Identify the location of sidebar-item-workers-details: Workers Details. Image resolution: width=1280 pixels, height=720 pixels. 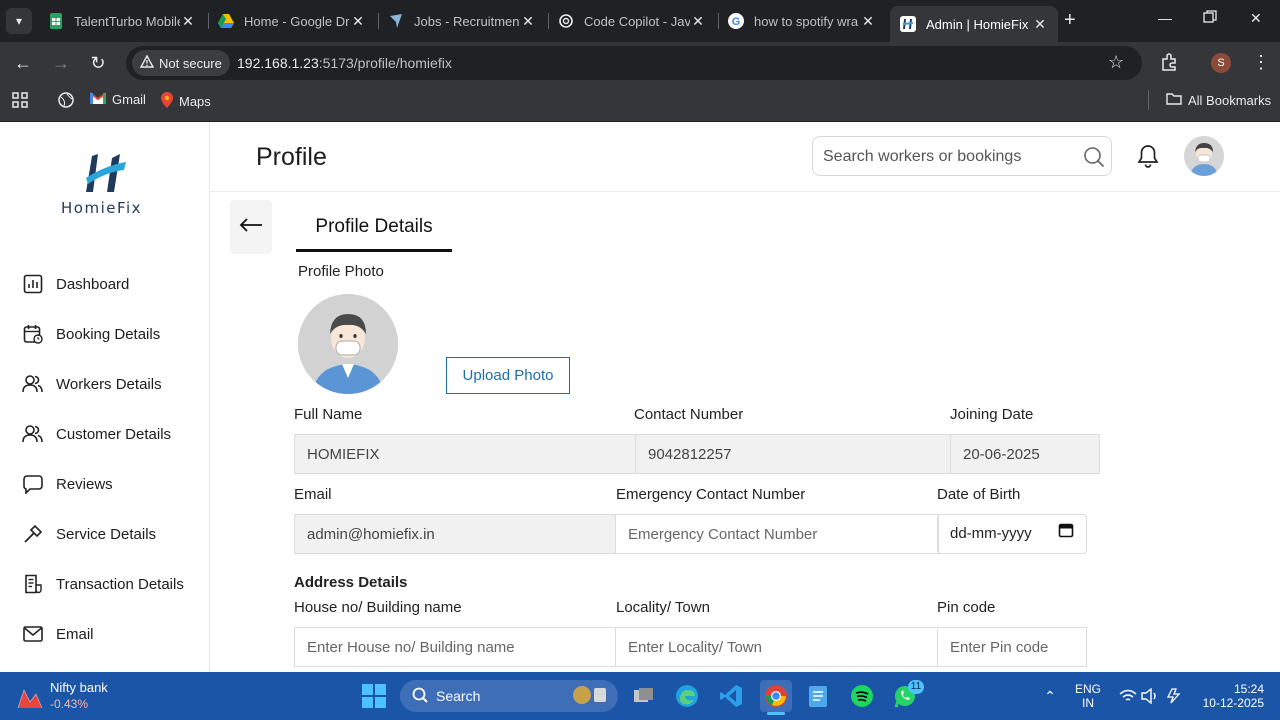
(92, 384).